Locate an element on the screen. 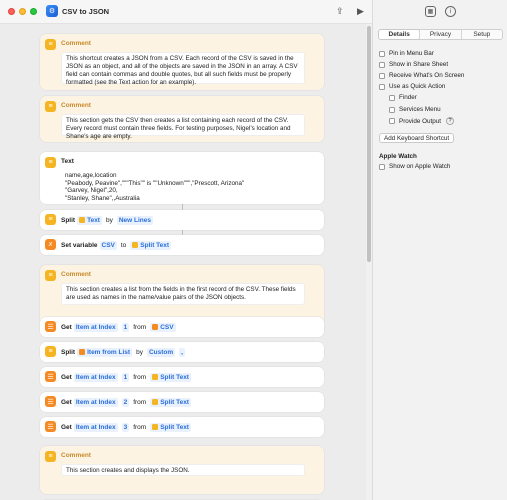 The image size is (507, 500). get-item-action: ☰ Get Item at Index 1 from Split Text is located at coordinates (182, 377).